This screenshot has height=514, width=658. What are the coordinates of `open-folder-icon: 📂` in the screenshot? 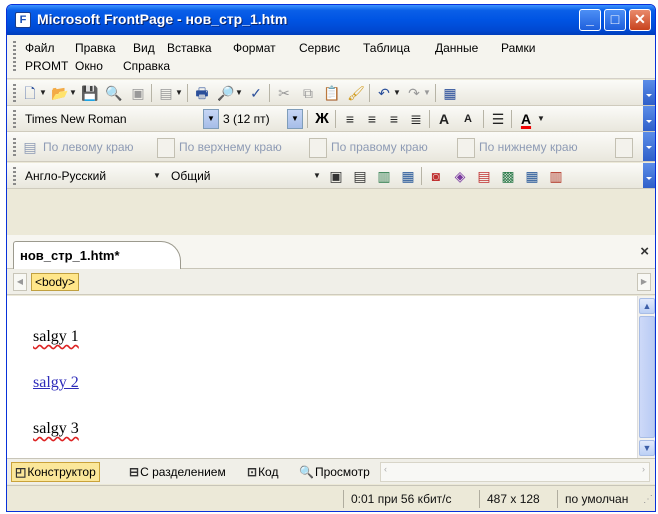 It's located at (60, 93).